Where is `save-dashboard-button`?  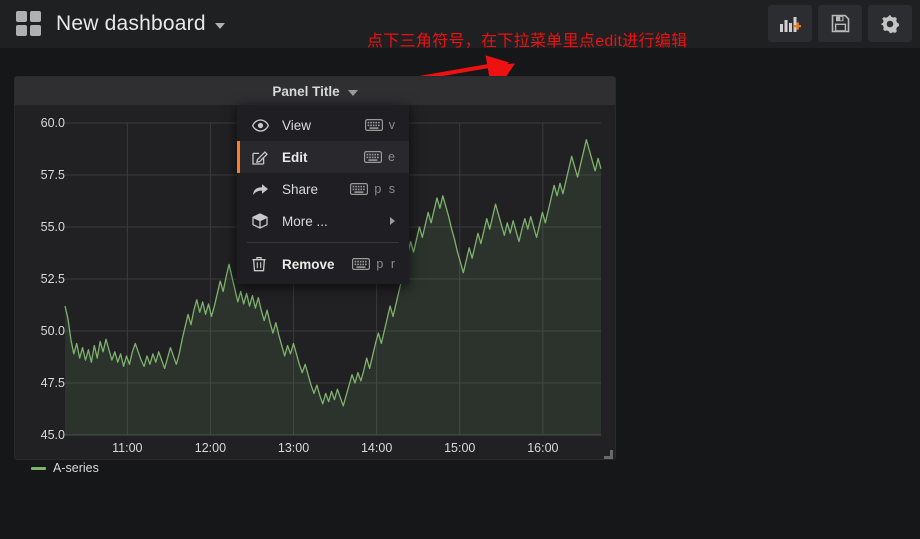
save-dashboard-button is located at coordinates (840, 23).